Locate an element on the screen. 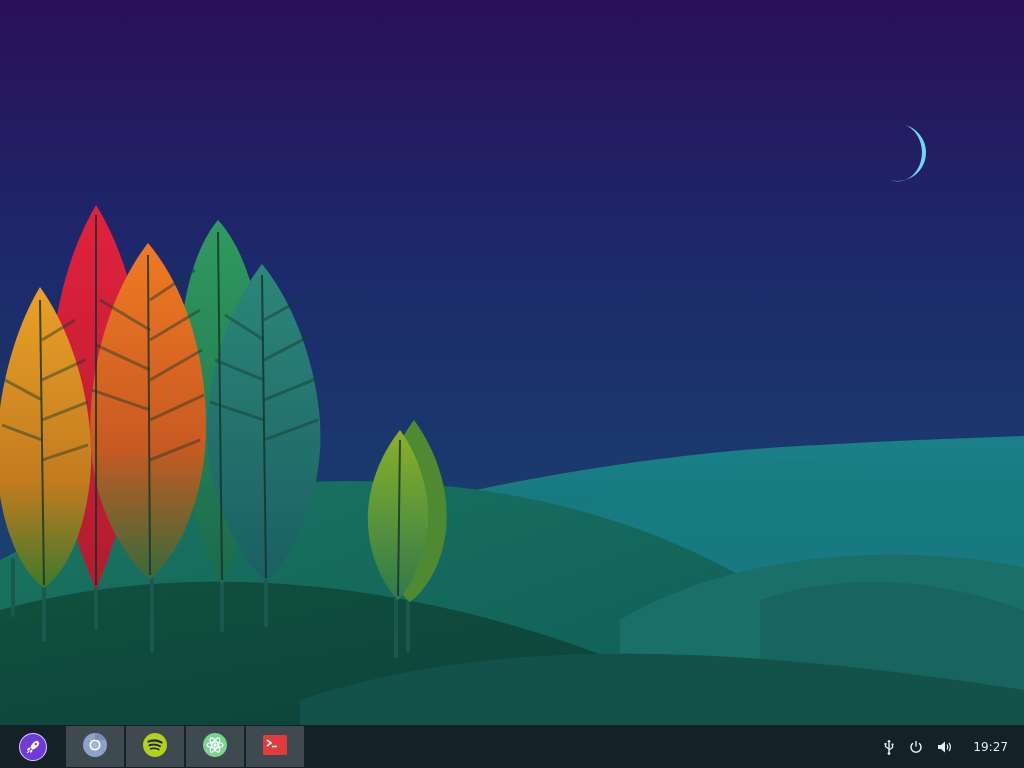 The image size is (1024, 768). usb-icon is located at coordinates (889, 747).